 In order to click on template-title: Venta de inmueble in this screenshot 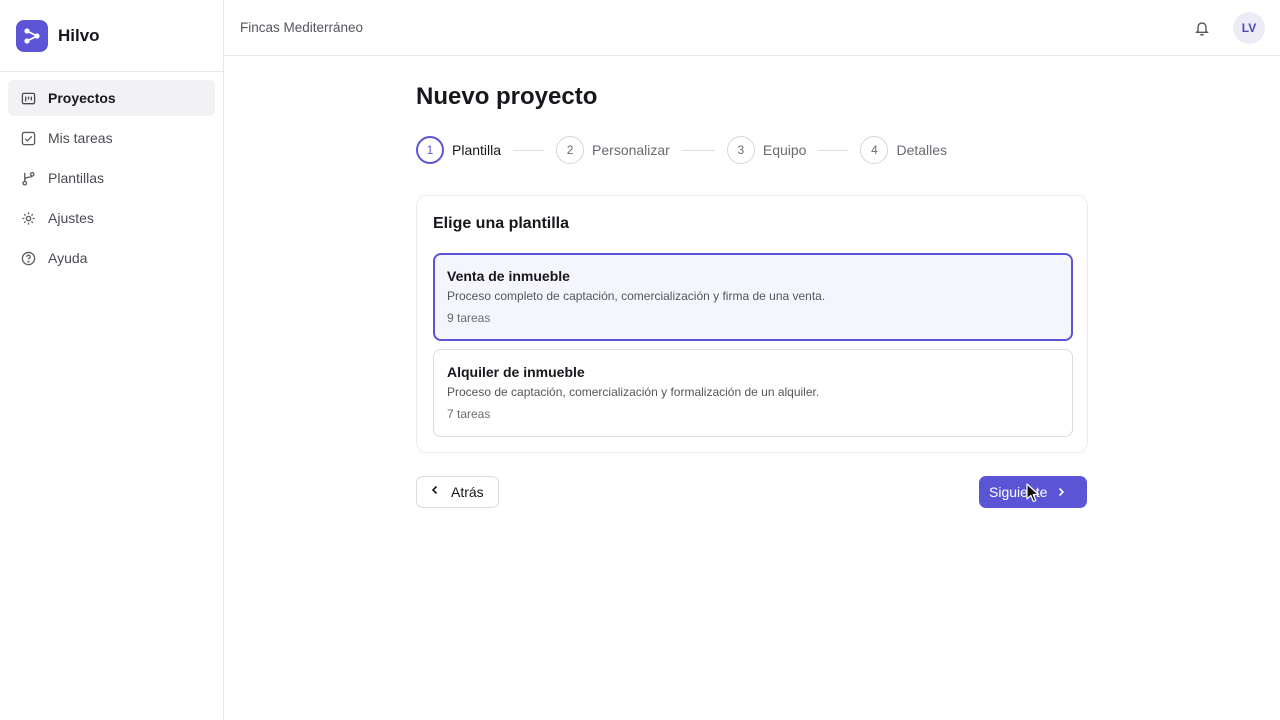, I will do `click(508, 276)`.